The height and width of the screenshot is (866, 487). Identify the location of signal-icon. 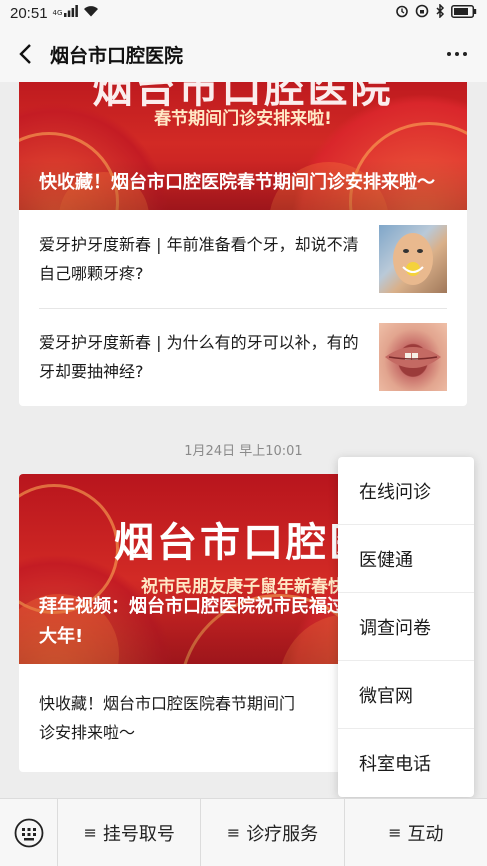
(71, 13).